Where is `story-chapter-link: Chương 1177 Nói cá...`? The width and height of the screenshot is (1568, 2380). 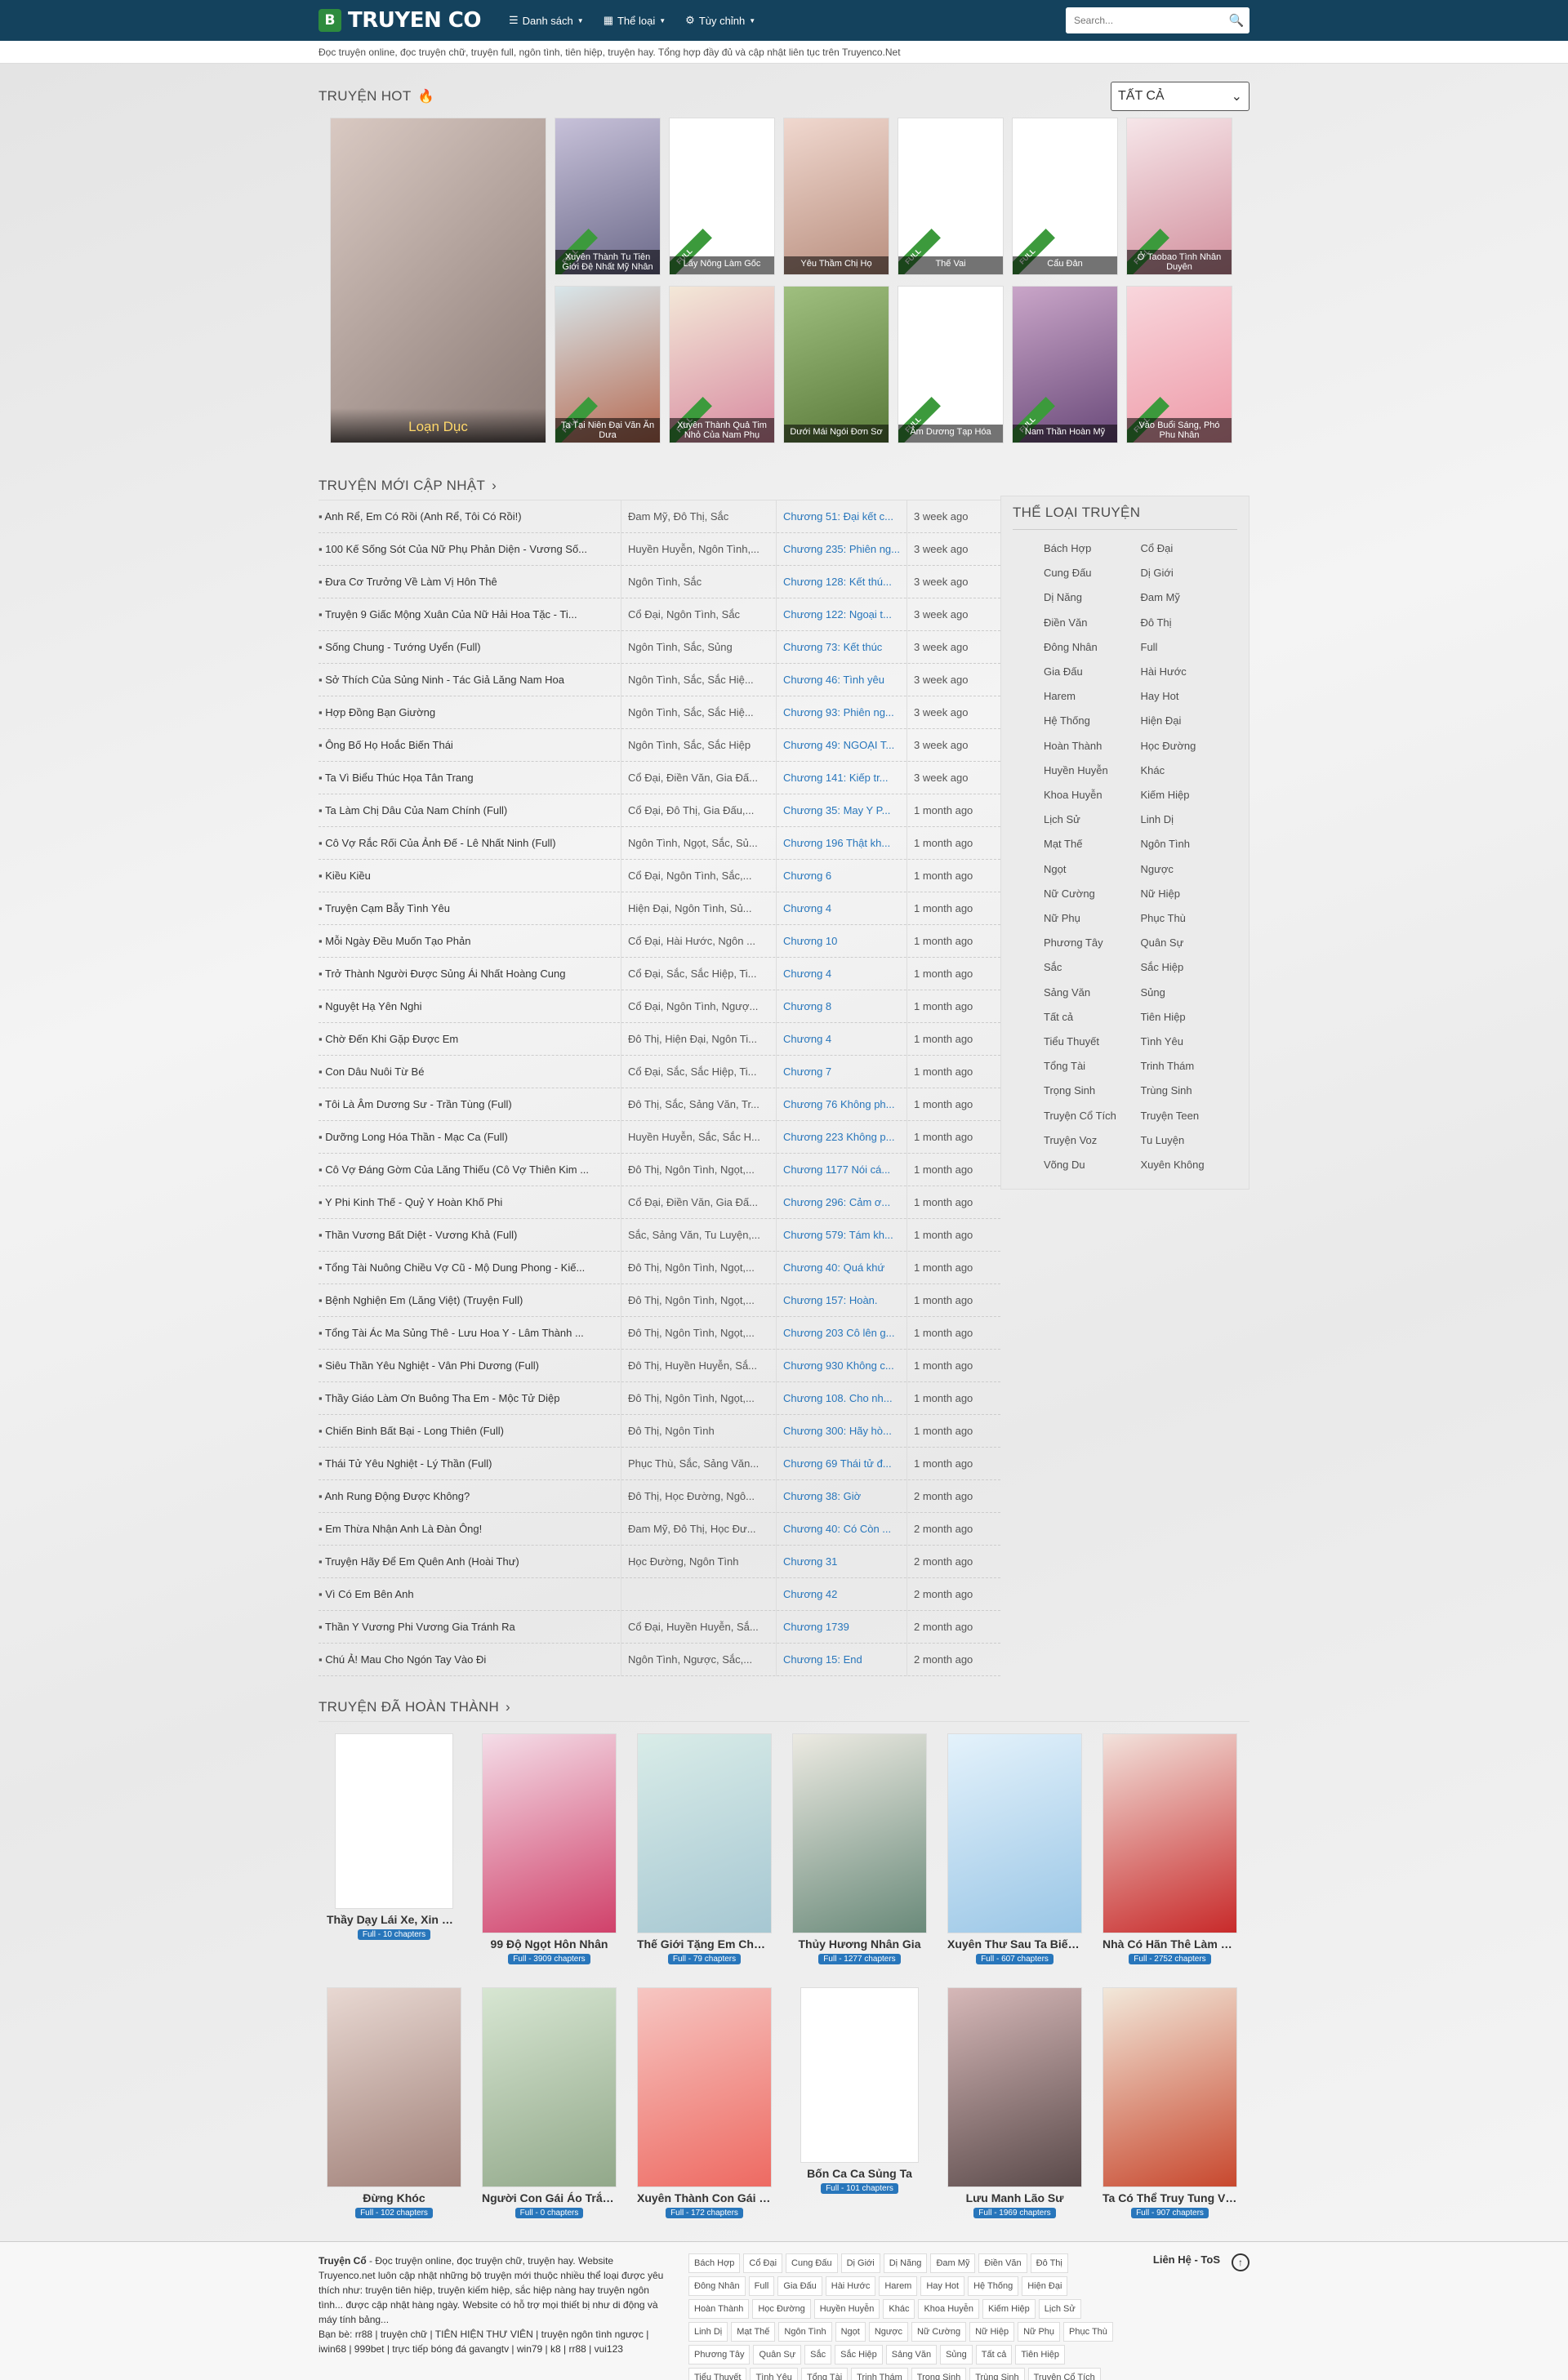 story-chapter-link: Chương 1177 Nói cá... is located at coordinates (841, 1170).